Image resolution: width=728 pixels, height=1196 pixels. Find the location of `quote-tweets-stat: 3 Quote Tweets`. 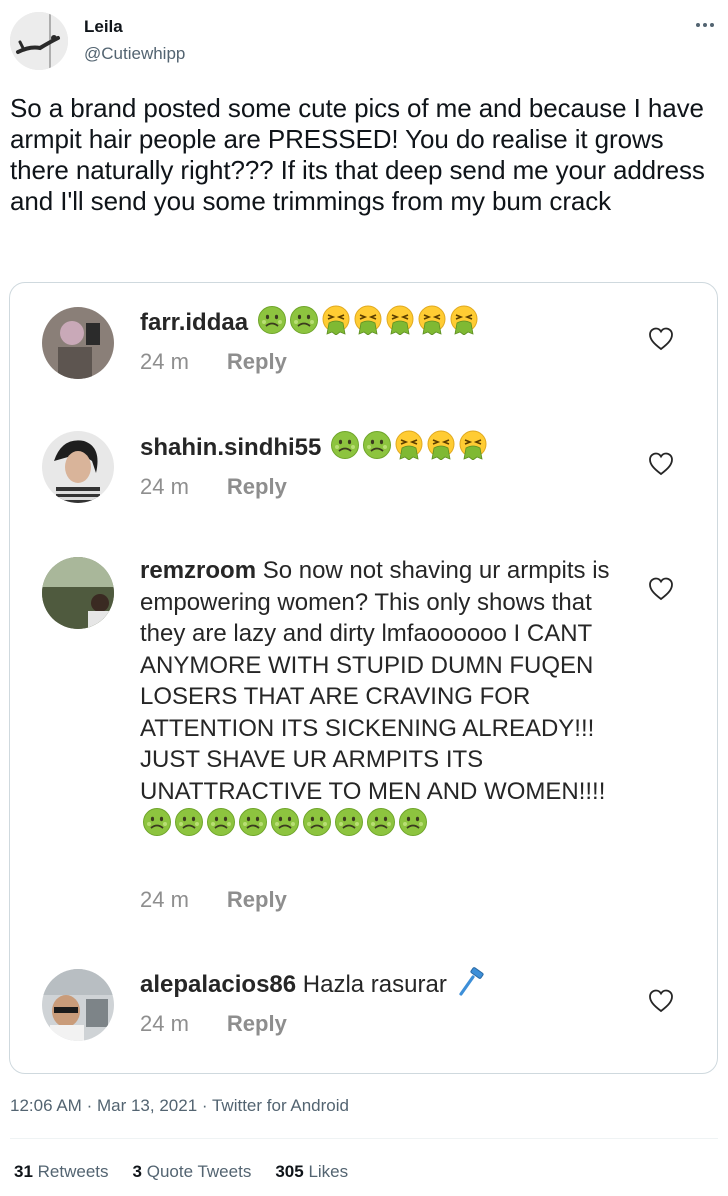

quote-tweets-stat: 3 Quote Tweets is located at coordinates (192, 1172).